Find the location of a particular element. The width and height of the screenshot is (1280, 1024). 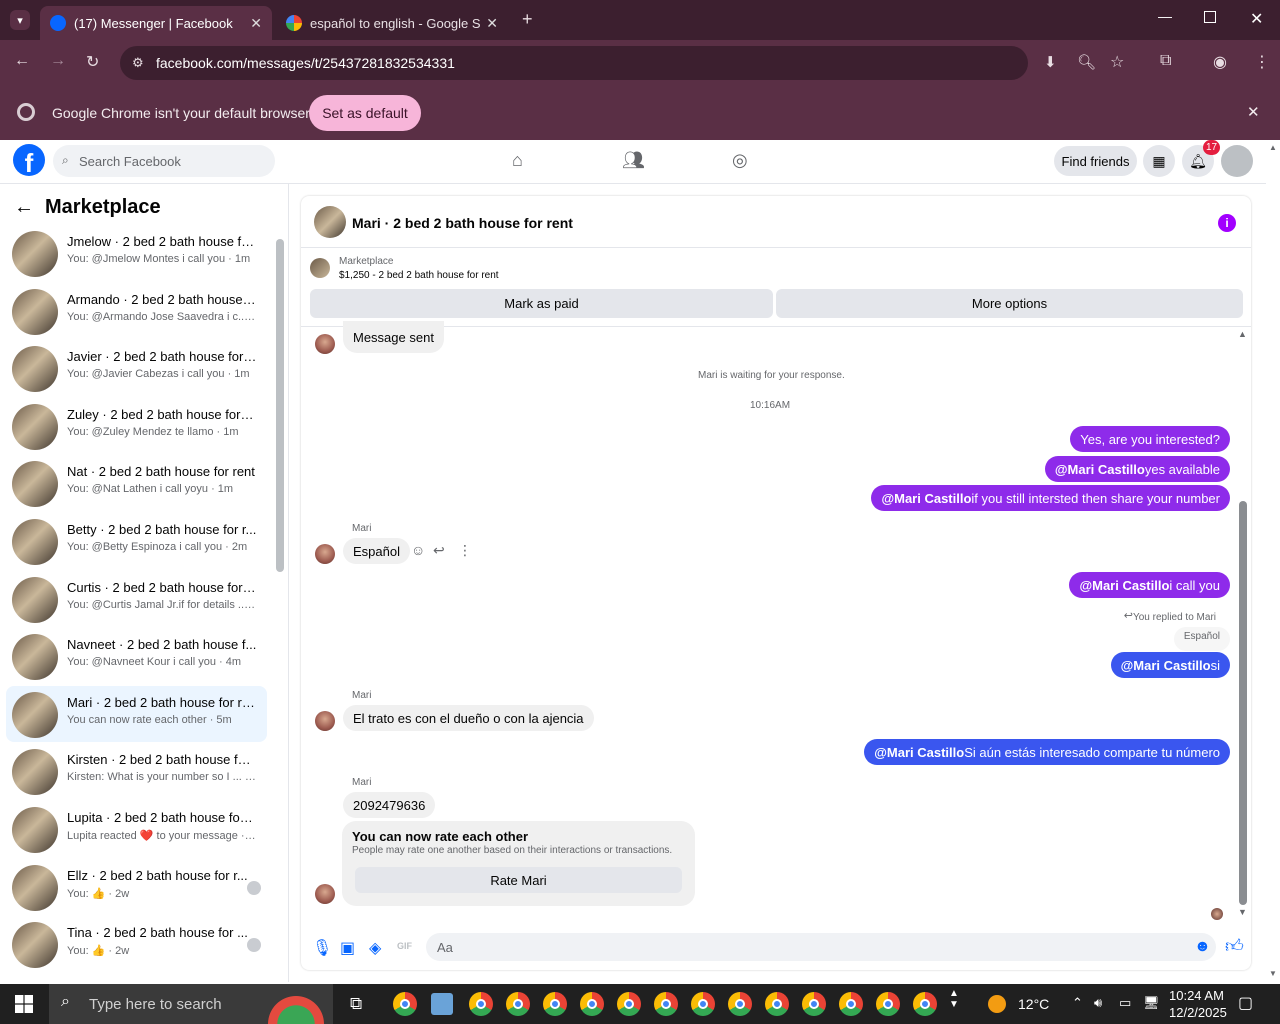

chat-listing-avatar is located at coordinates (330, 222).